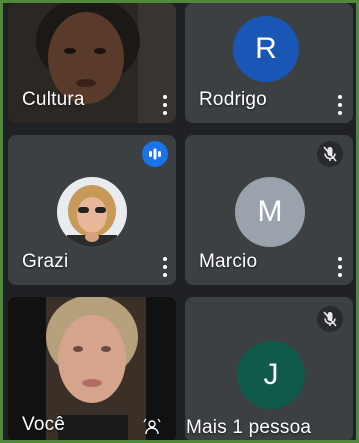 Image resolution: width=359 pixels, height=443 pixels. I want to click on speaking-indicator-icon, so click(155, 154).